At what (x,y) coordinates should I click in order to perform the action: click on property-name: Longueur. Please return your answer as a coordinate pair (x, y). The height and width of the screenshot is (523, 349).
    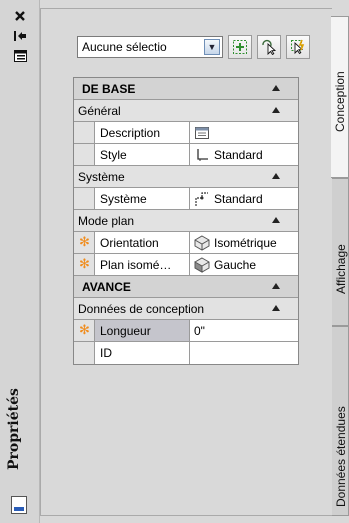
    Looking at the image, I should click on (142, 330).